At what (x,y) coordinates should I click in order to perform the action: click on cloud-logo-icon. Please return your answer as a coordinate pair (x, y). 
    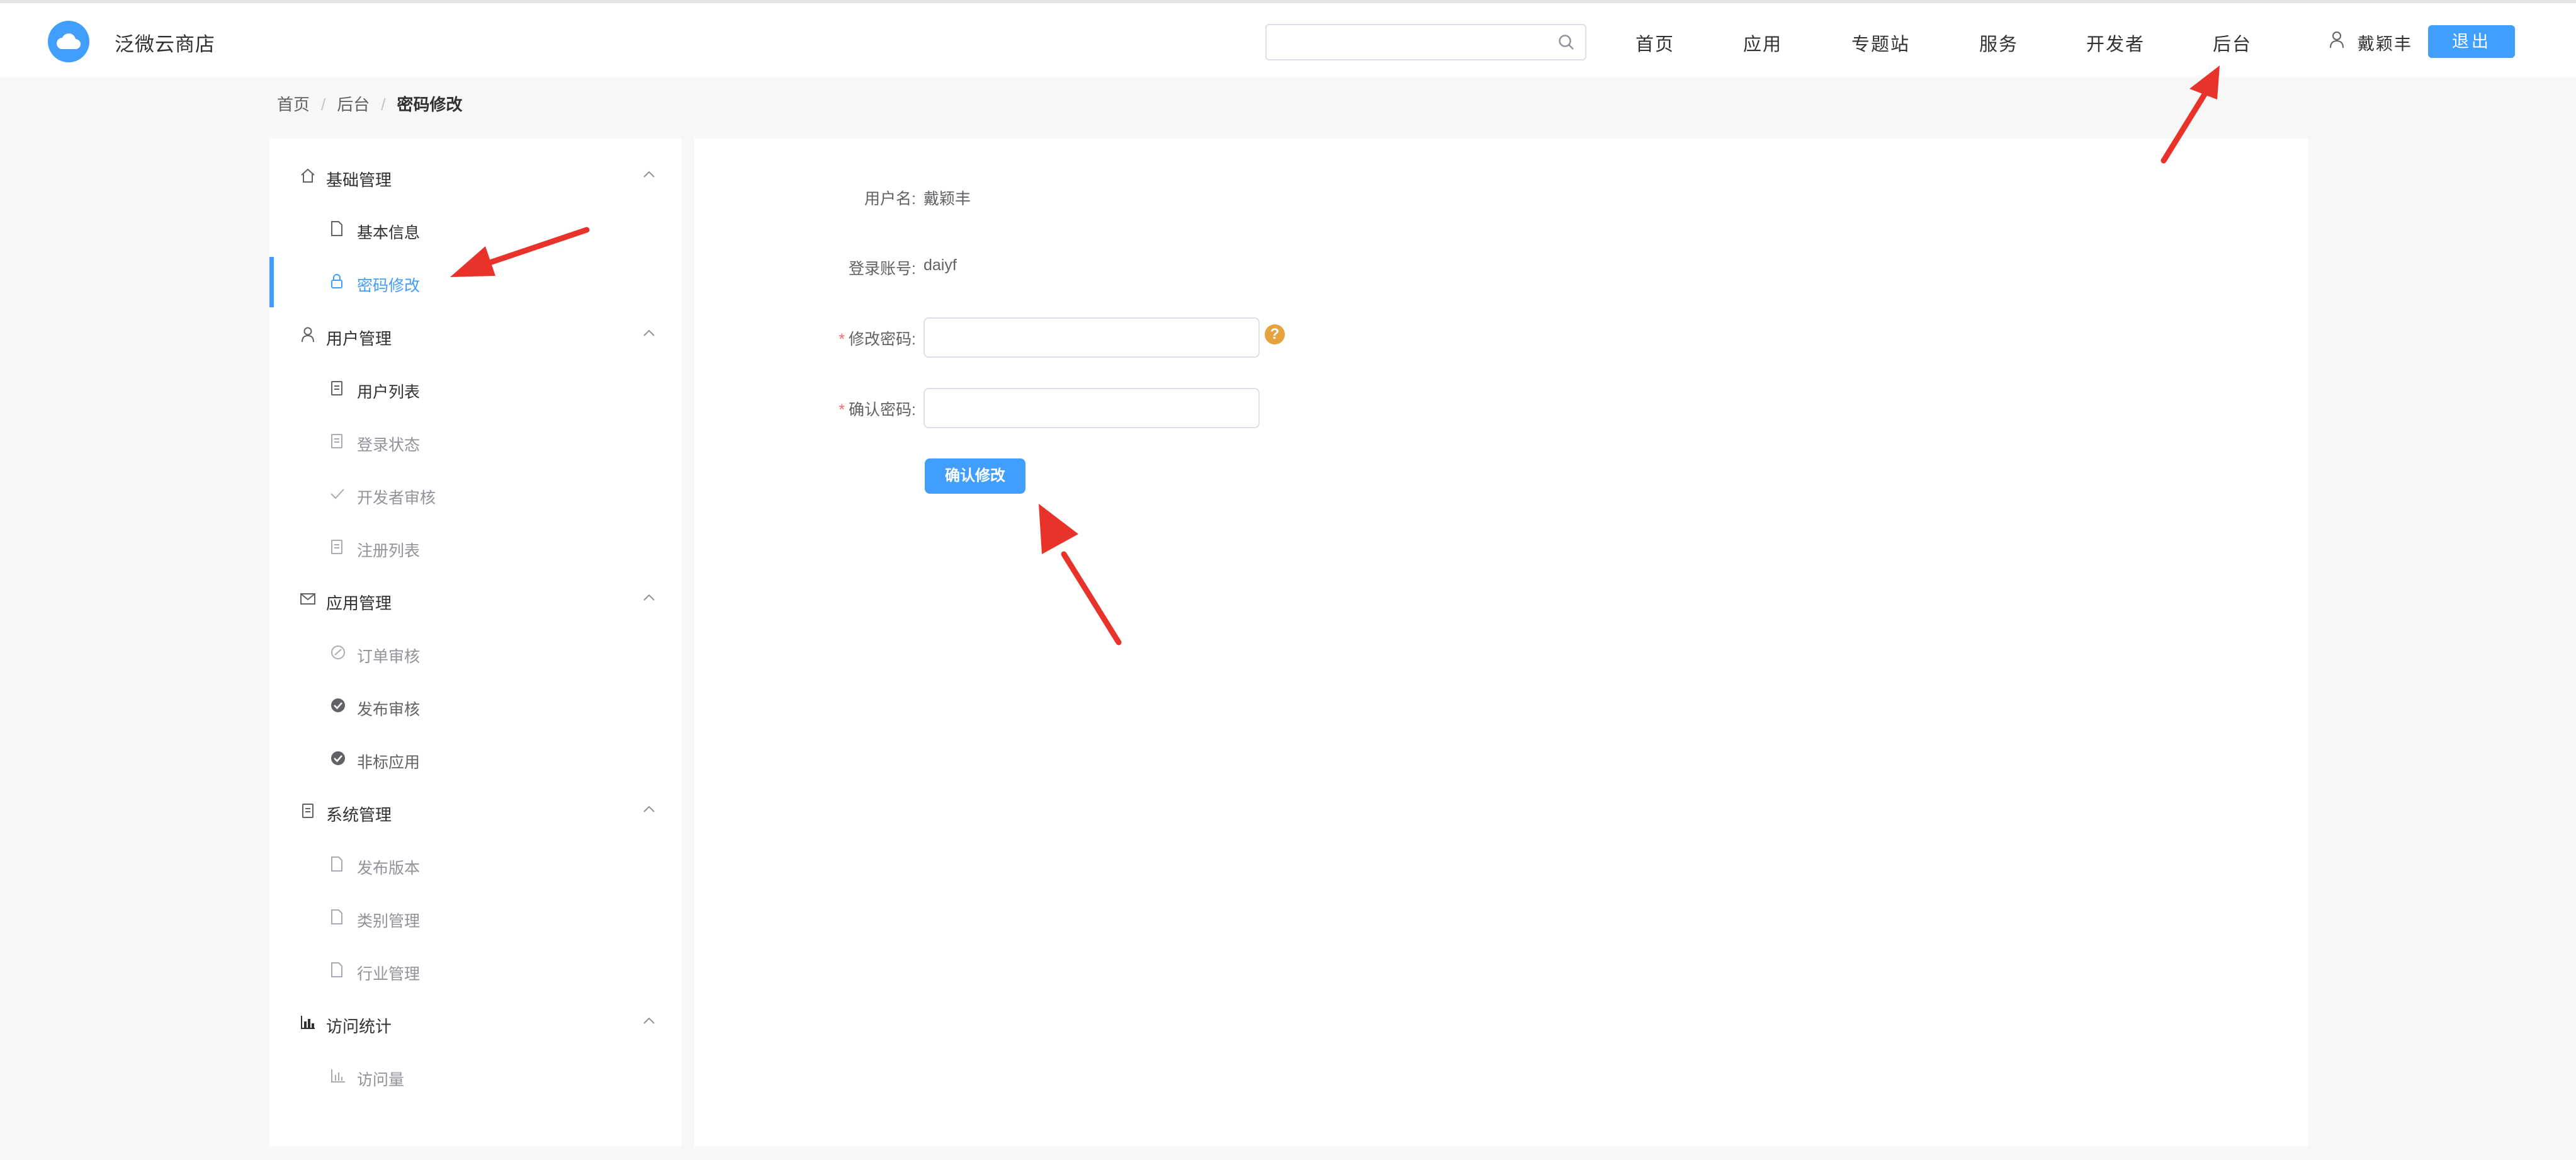
    Looking at the image, I should click on (68, 41).